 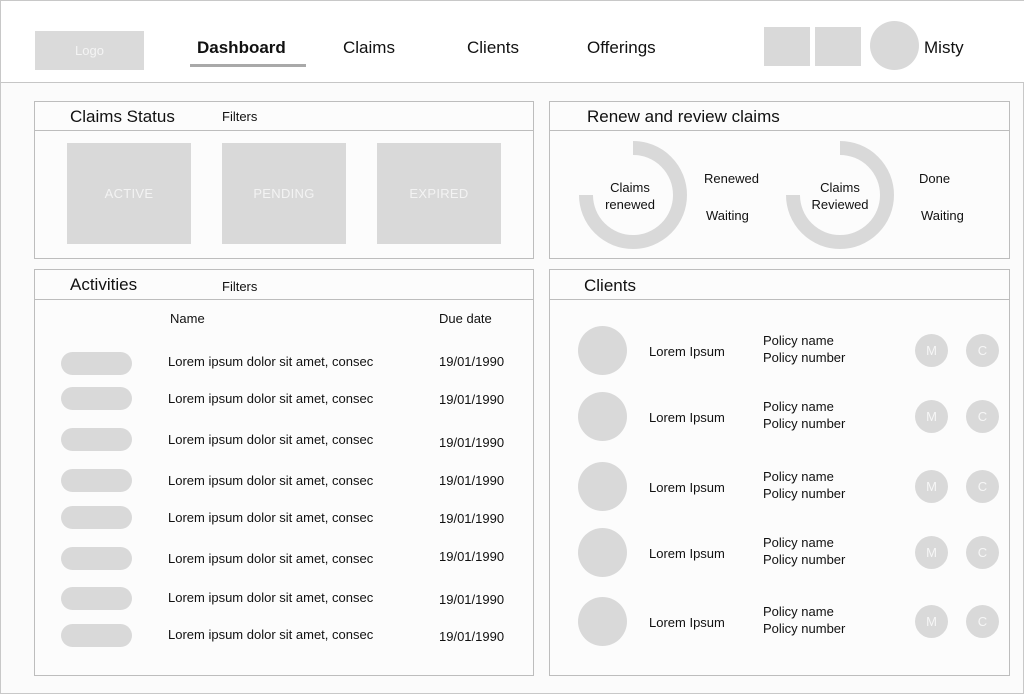 What do you see at coordinates (630, 196) in the screenshot?
I see `donut-label: Claims renewed` at bounding box center [630, 196].